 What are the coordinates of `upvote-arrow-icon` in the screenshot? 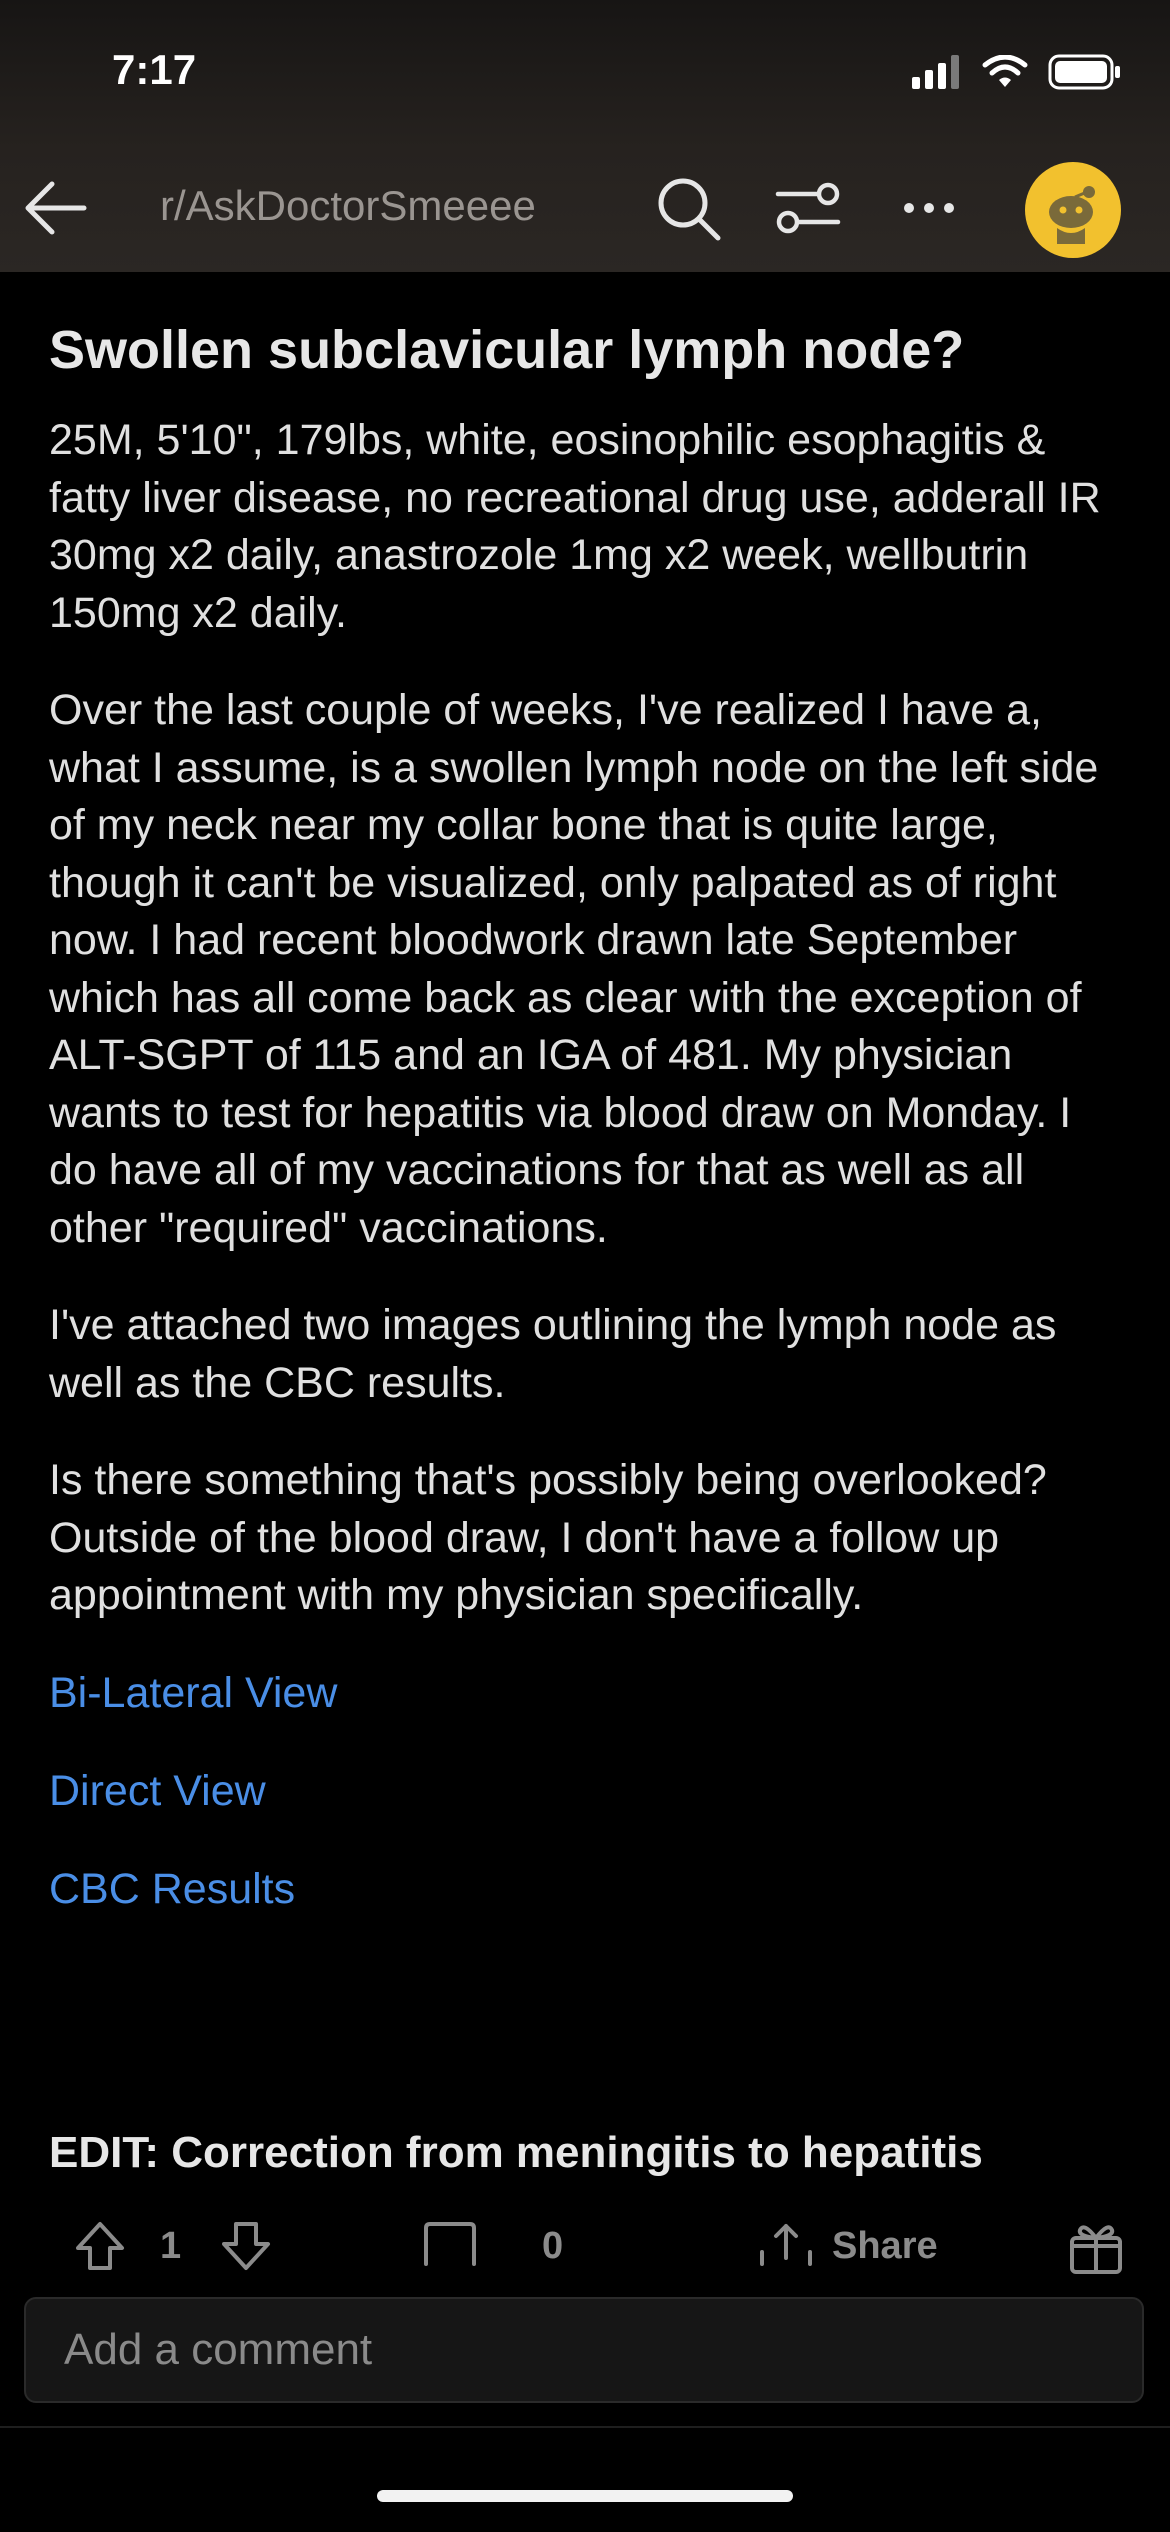 It's located at (100, 2246).